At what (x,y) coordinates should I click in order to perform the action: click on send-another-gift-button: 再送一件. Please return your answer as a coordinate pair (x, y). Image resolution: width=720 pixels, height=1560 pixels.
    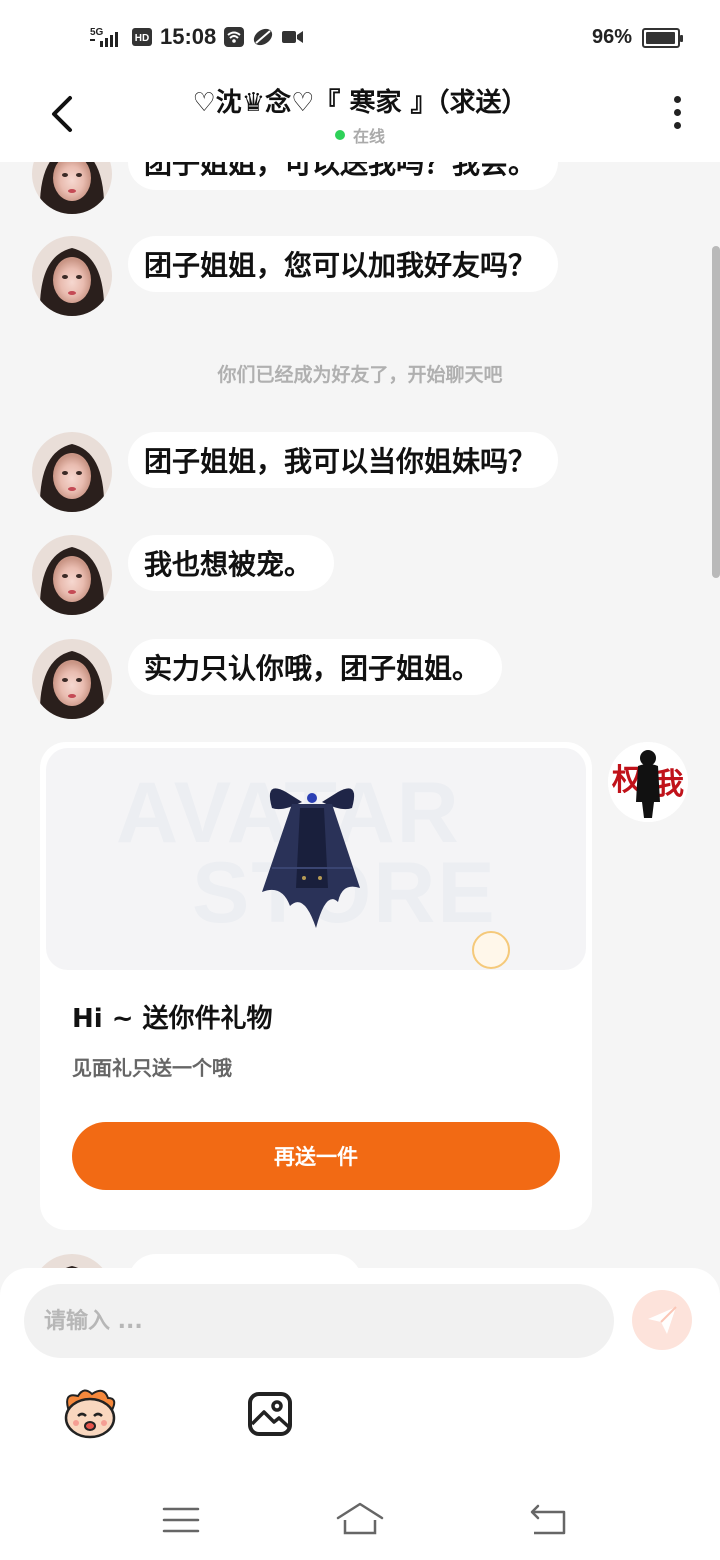
    Looking at the image, I should click on (316, 1156).